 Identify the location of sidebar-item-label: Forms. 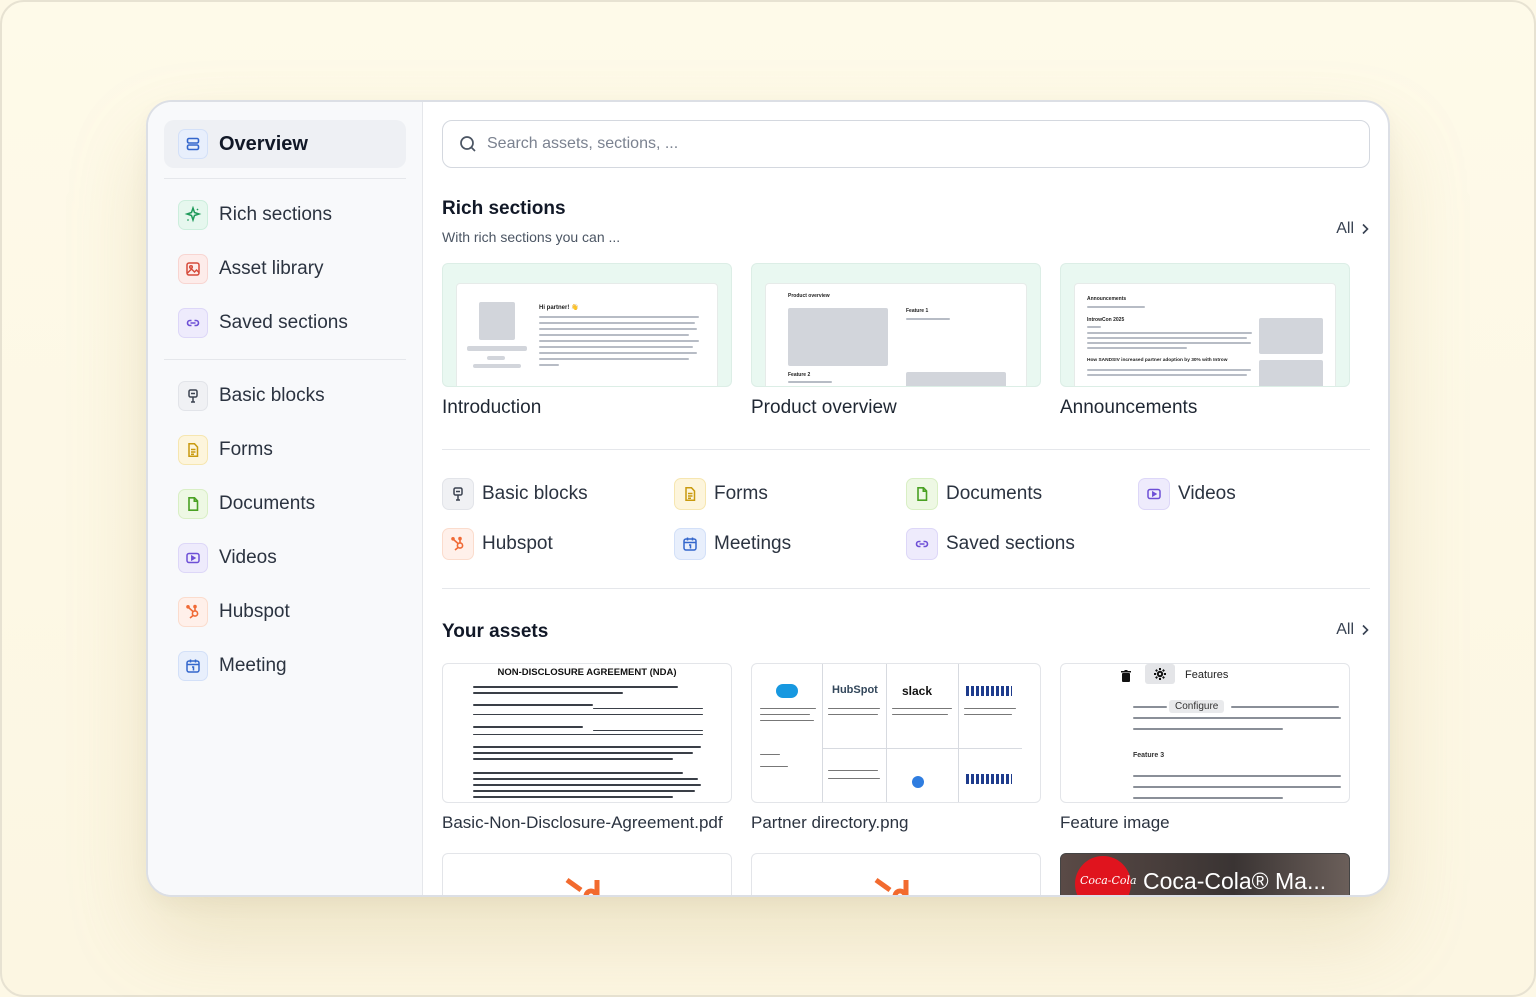
(246, 449).